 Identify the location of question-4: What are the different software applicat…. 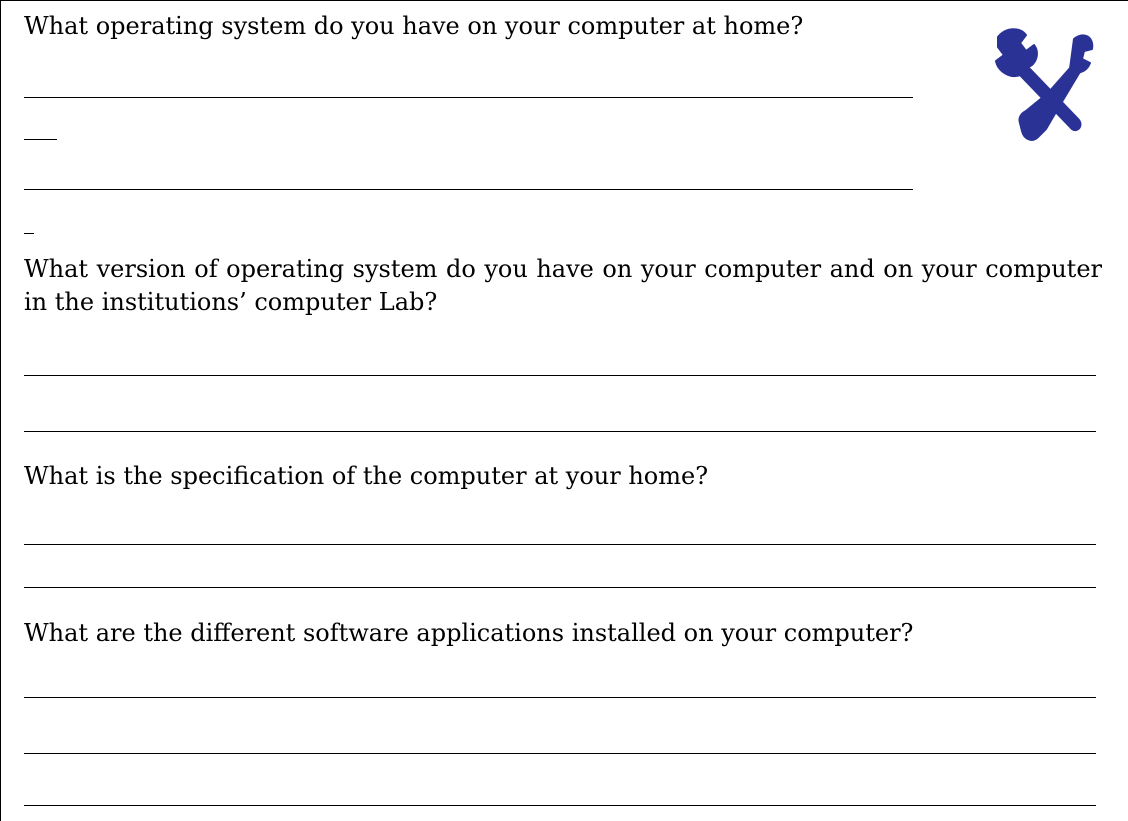
(469, 633).